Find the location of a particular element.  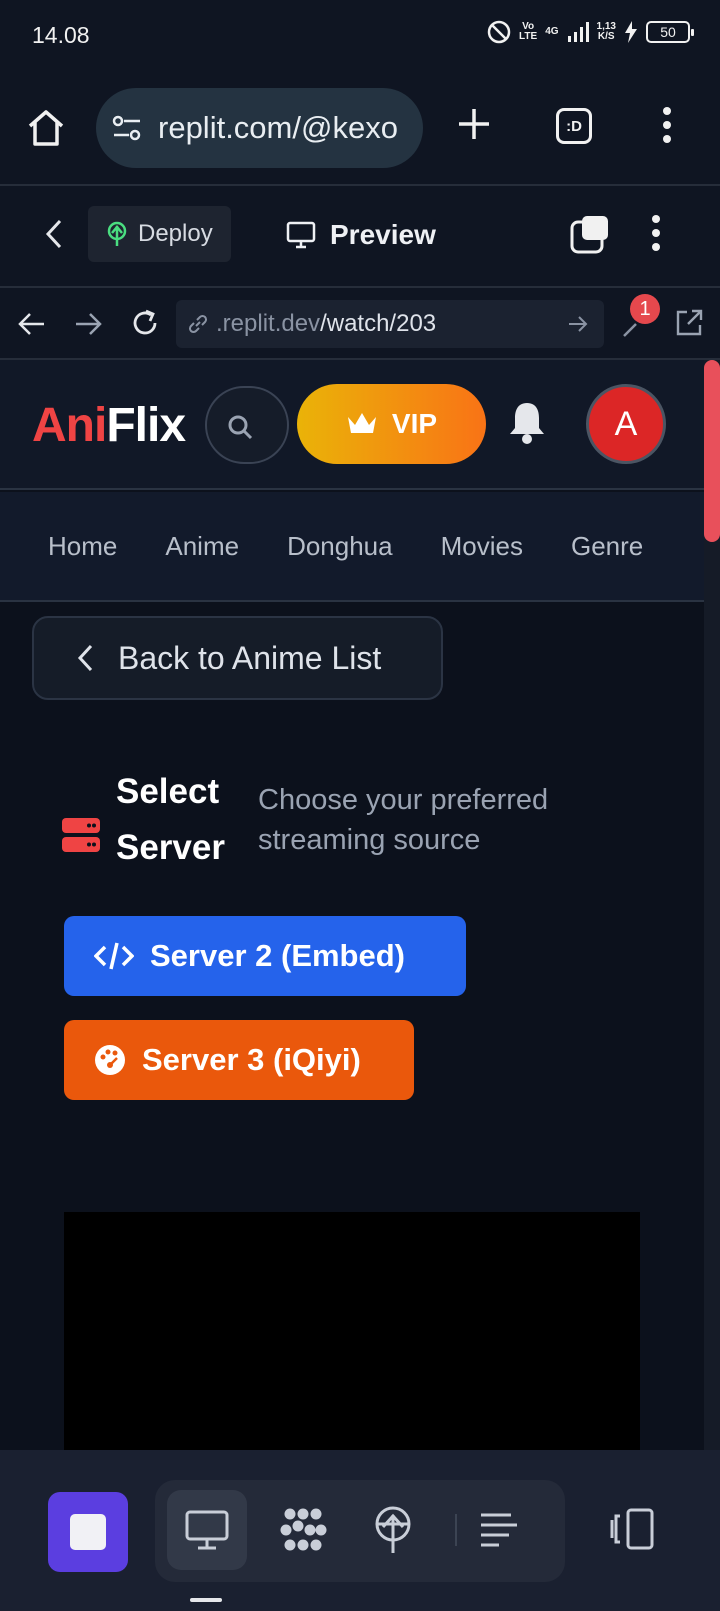

preview-label: Preview is located at coordinates (383, 234).